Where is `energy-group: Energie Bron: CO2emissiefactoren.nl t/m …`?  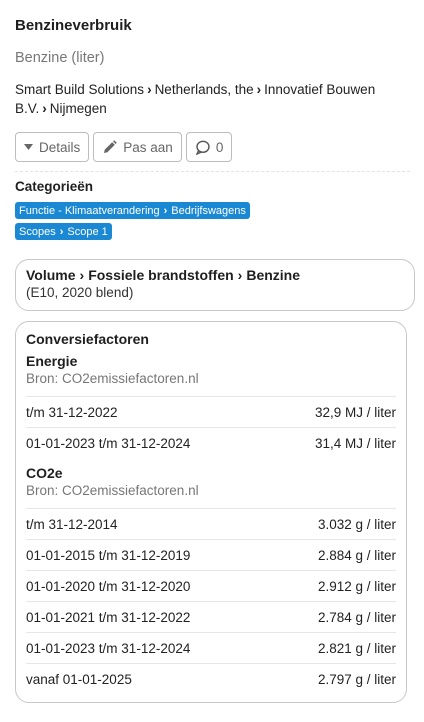
energy-group: Energie Bron: CO2emissiefactoren.nl t/m … is located at coordinates (211, 405).